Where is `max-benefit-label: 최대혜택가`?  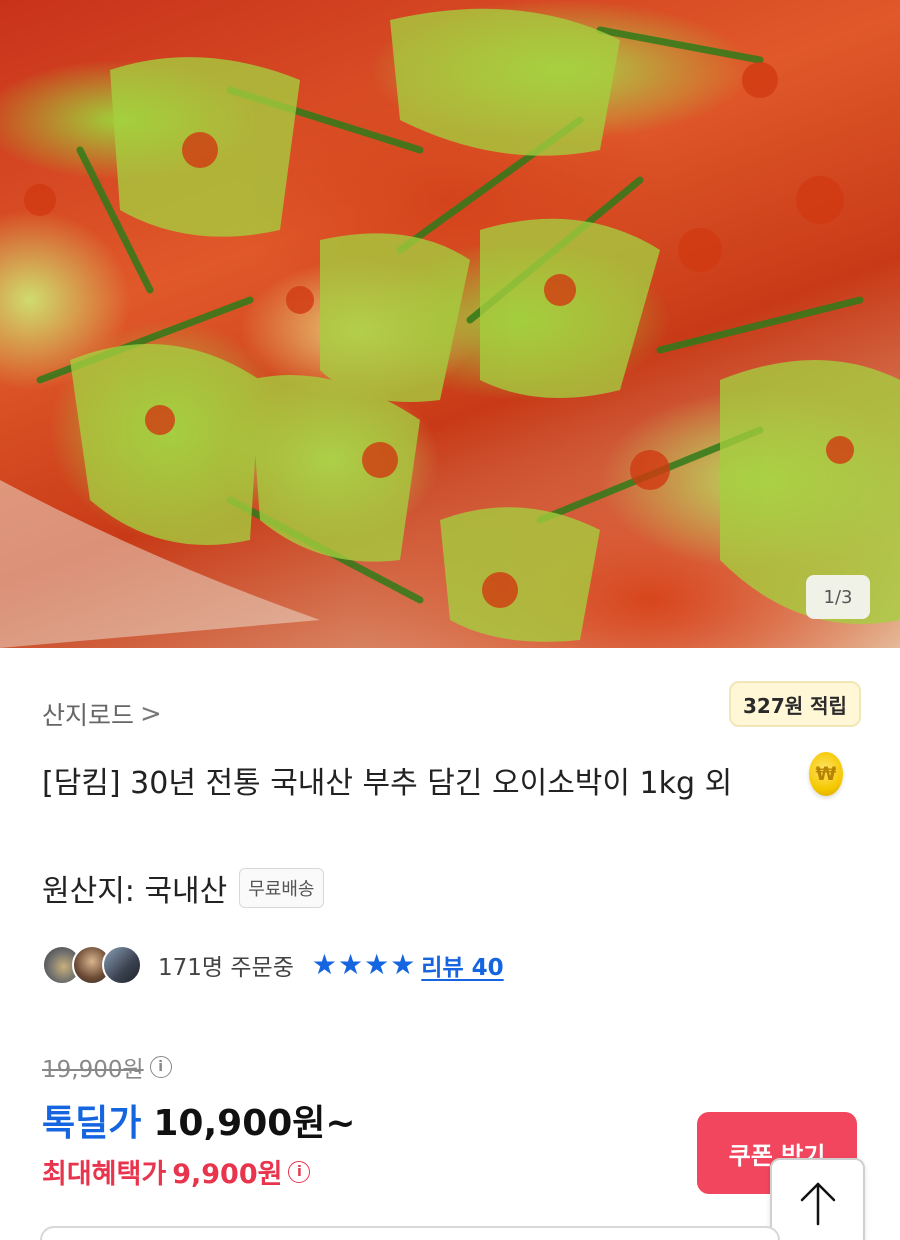 max-benefit-label: 최대혜택가 is located at coordinates (104, 1174).